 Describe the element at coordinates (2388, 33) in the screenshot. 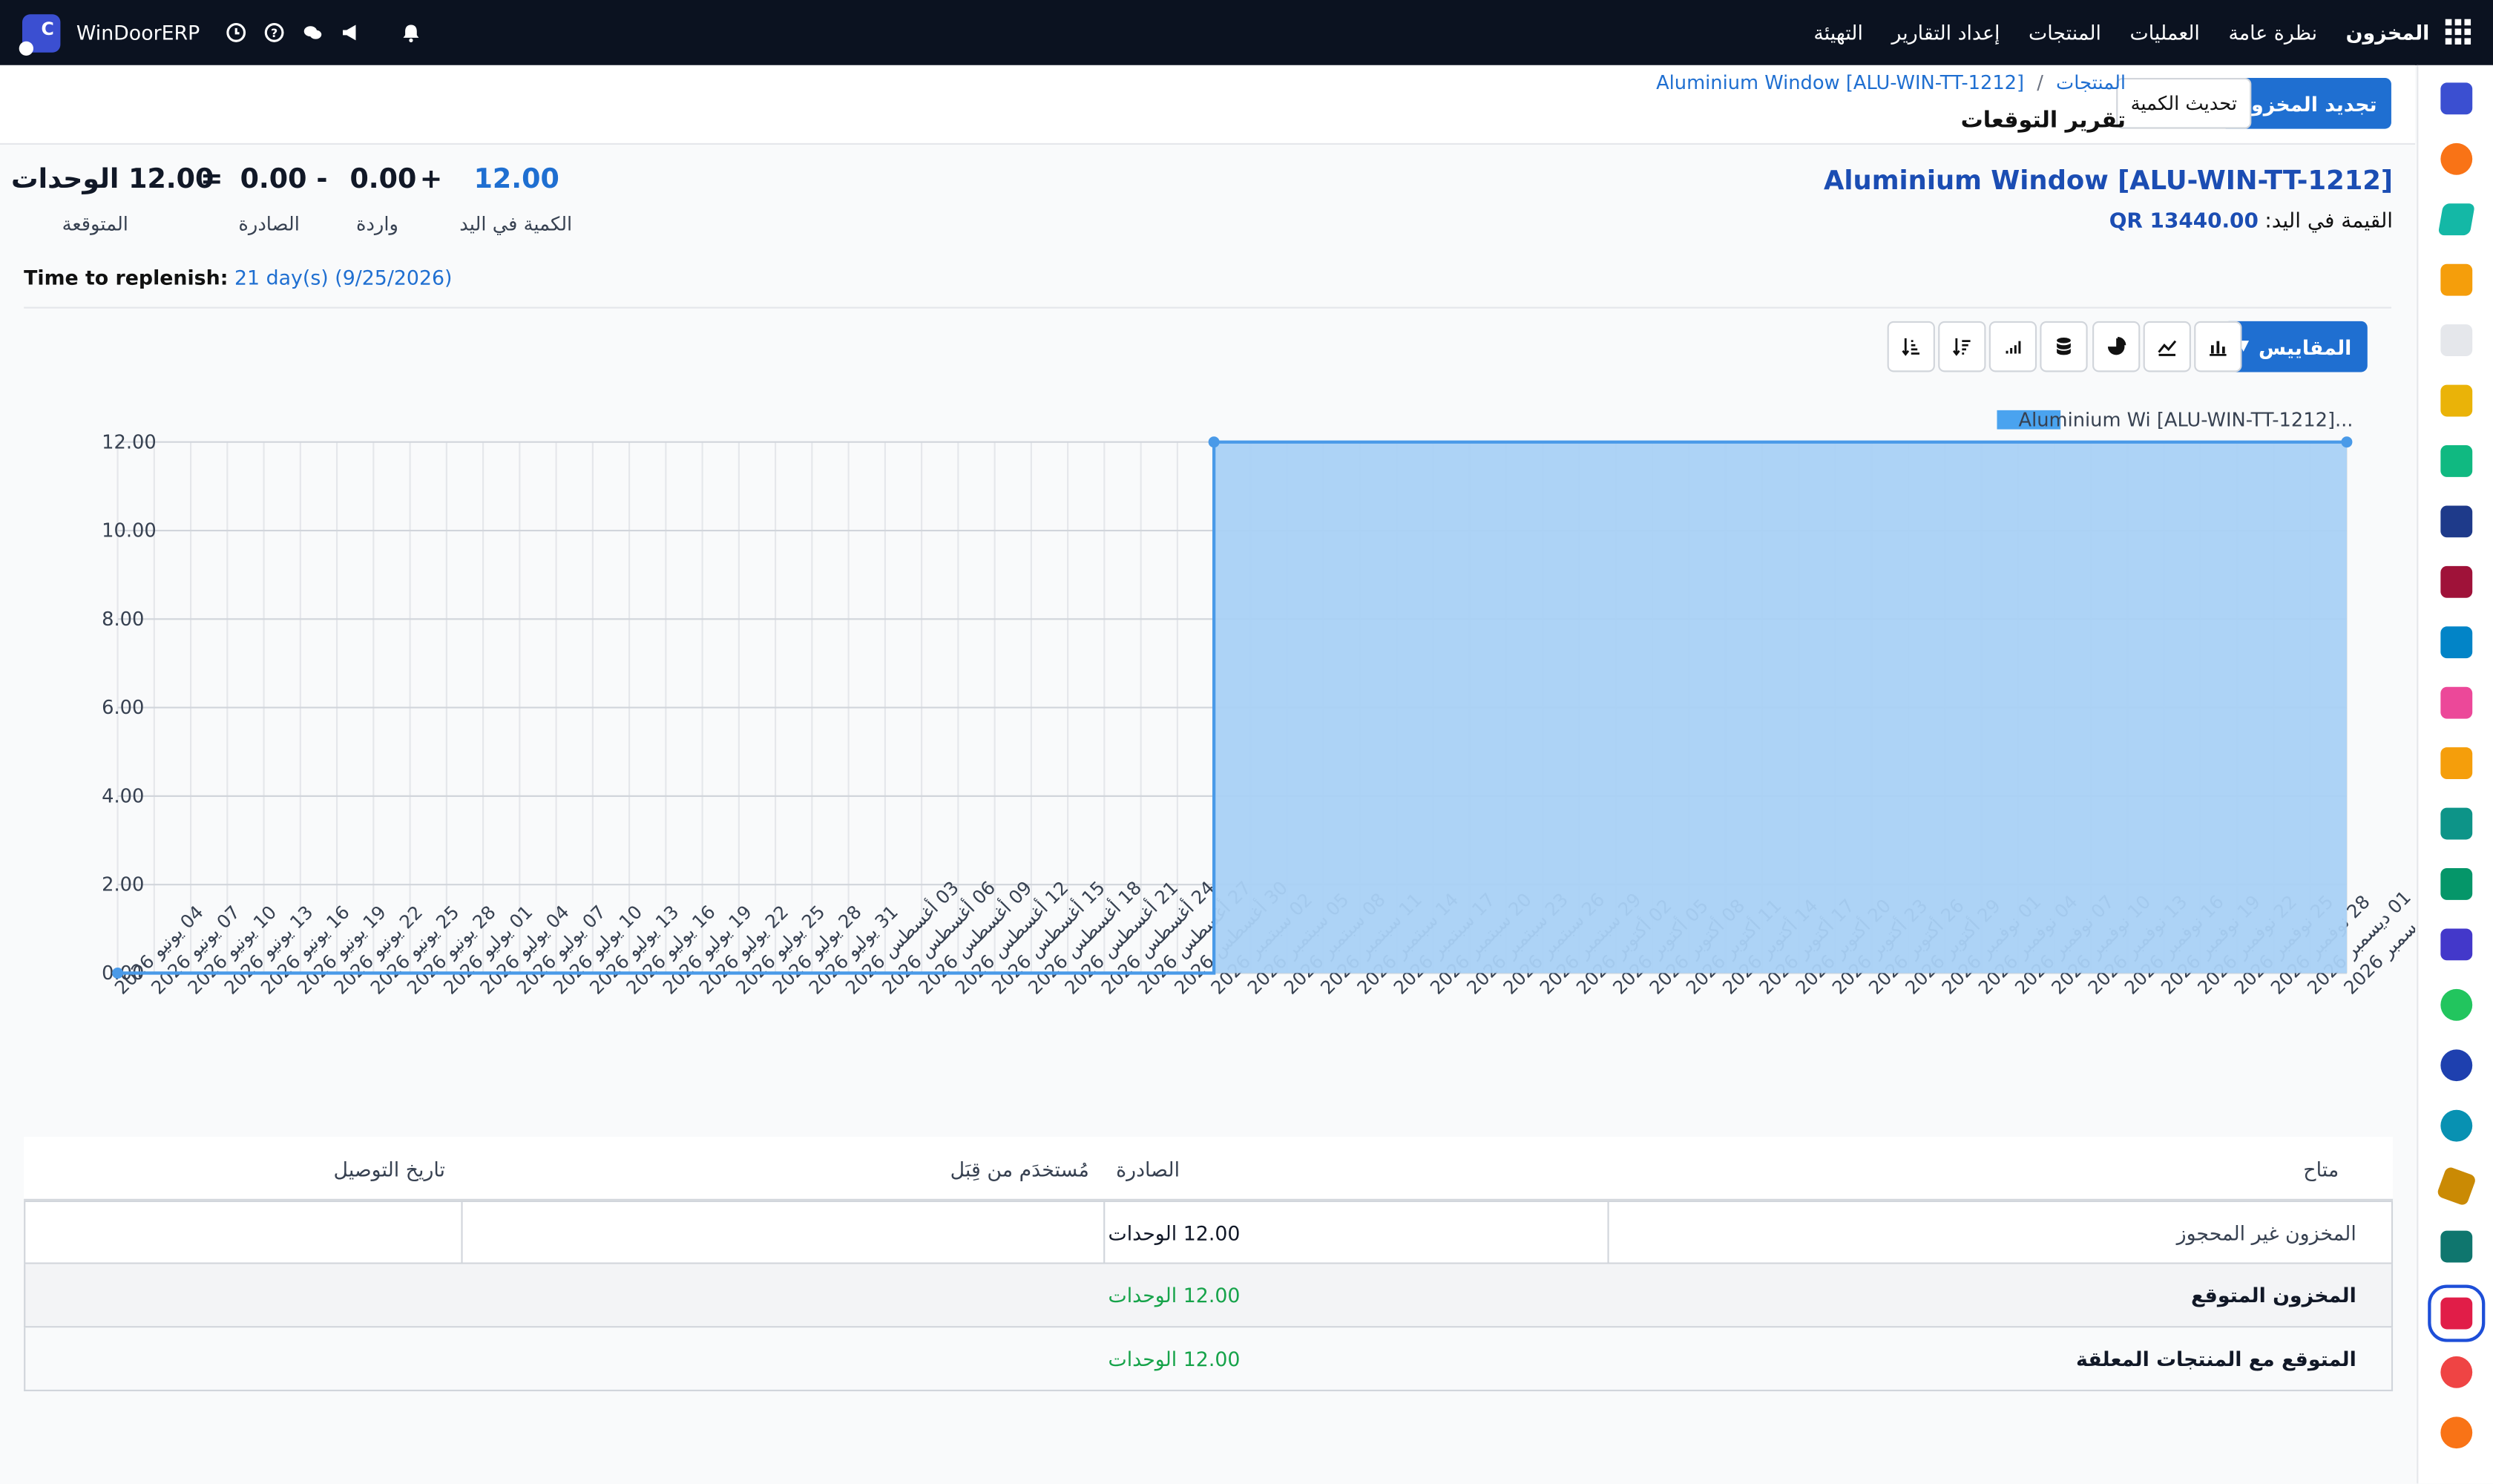

I see `menu-module-inventory: المخزون` at that location.